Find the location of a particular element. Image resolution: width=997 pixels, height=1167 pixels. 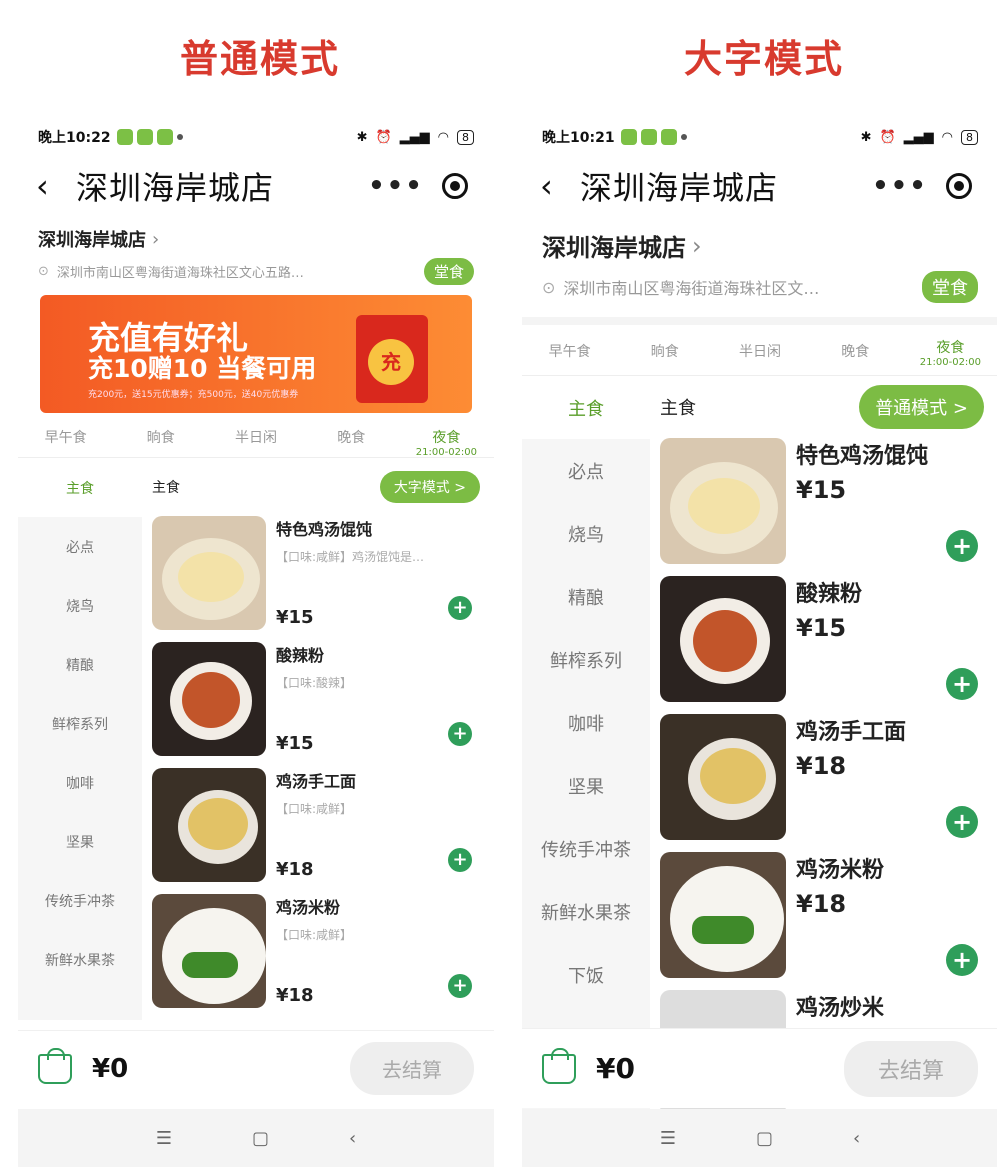

category-sidebar: 主食 必点 烧鸟 精酿 鲜榨系列 咖啡 坚果 传统手冲茶 新鲜水果茶 is located at coordinates (80, 739).